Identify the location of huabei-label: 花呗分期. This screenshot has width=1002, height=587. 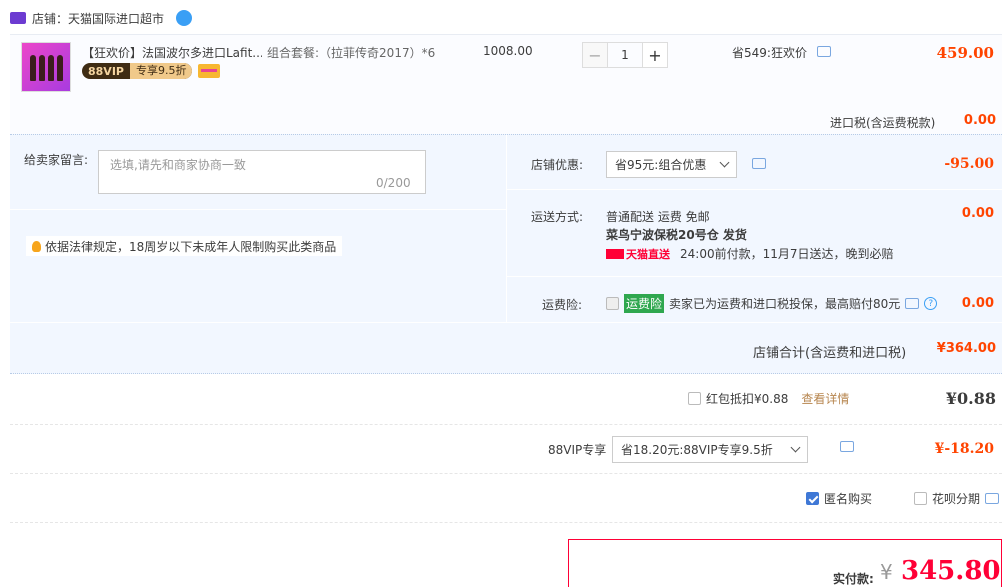
(956, 499).